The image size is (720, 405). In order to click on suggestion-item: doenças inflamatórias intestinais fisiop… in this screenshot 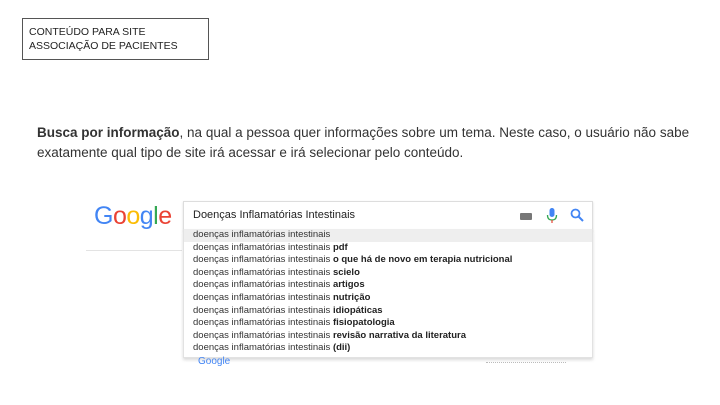, I will do `click(388, 323)`.